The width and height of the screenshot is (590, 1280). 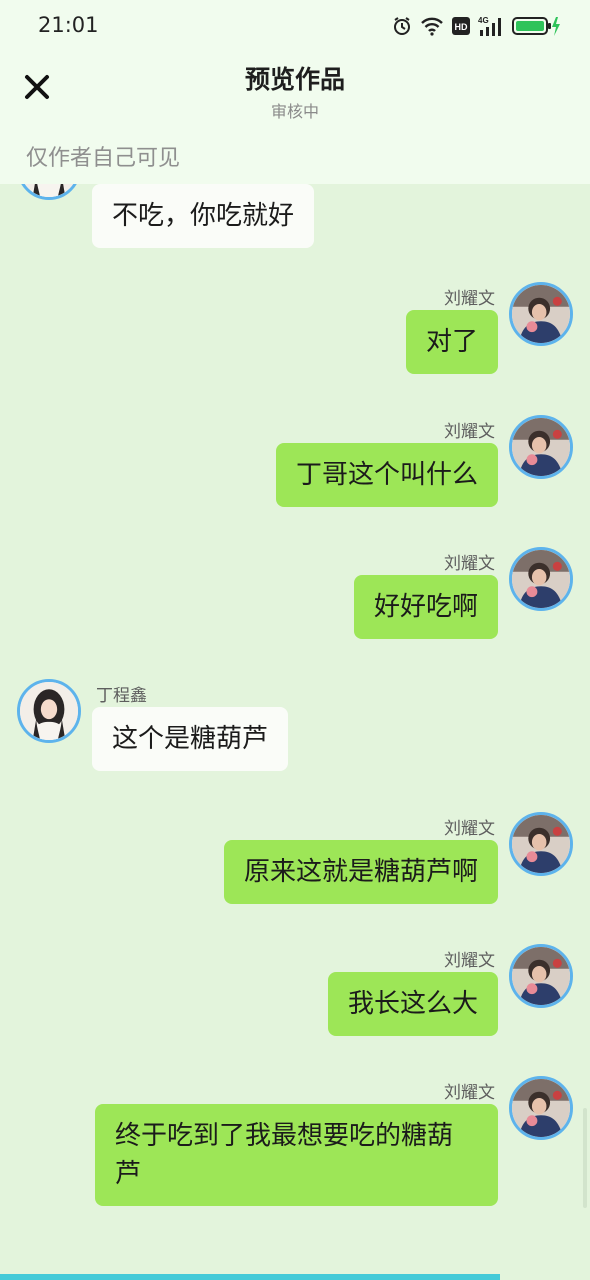 What do you see at coordinates (250, 1277) in the screenshot?
I see `bottom-progress-strip` at bounding box center [250, 1277].